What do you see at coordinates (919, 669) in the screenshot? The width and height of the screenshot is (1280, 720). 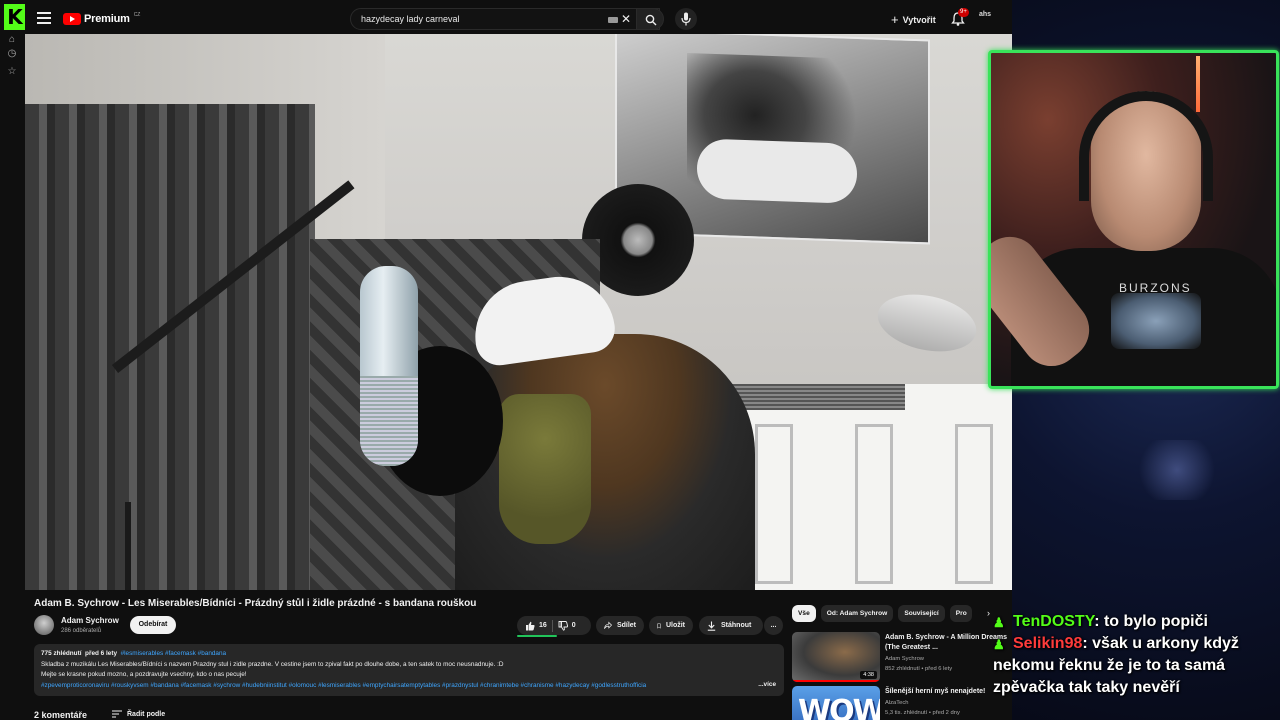 I see `recommendation-meta: 852 zhlédnutí • před 6 lety` at bounding box center [919, 669].